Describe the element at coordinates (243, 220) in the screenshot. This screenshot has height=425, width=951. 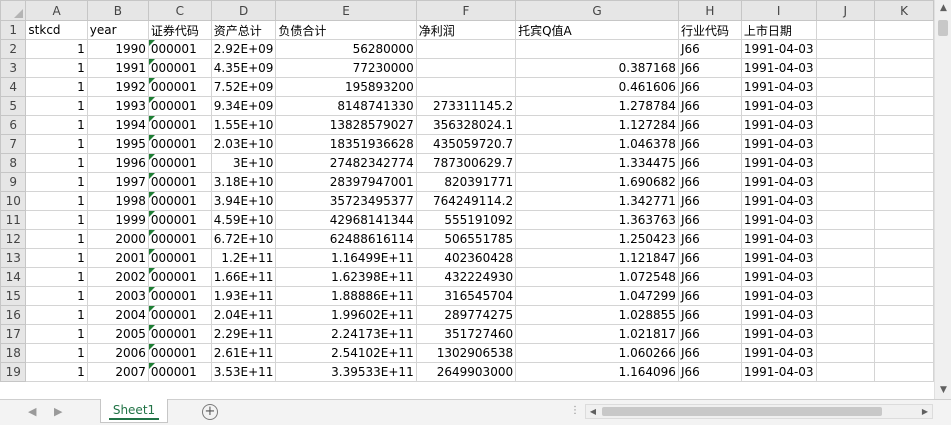
I see `cell-total-assets: 4.59E+10` at that location.